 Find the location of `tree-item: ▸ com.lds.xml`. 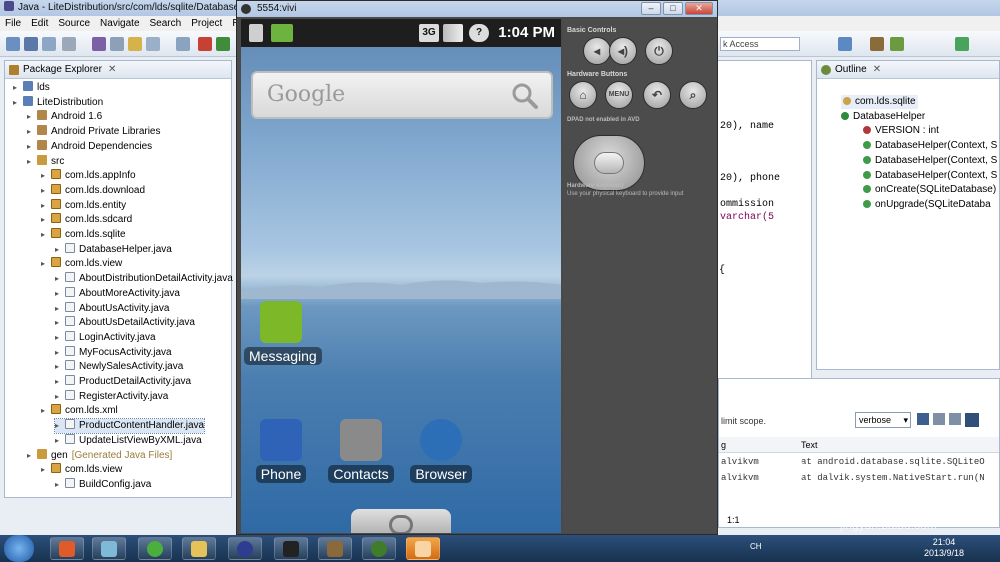

tree-item: ▸ com.lds.xml is located at coordinates (79, 411).